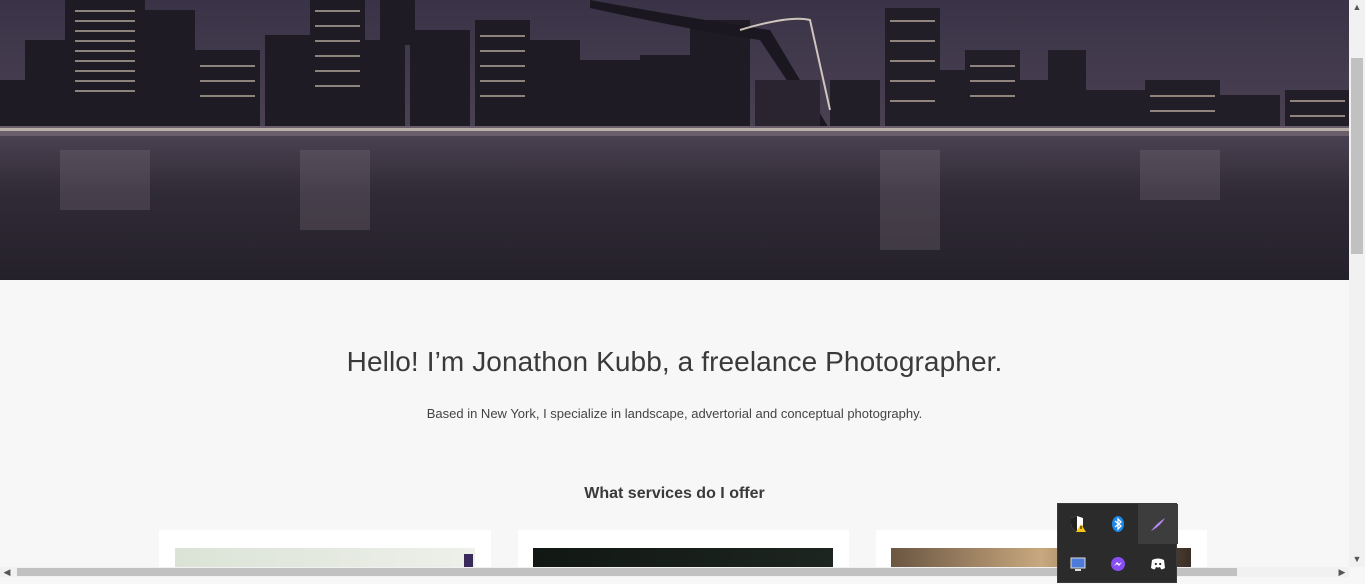  What do you see at coordinates (674, 493) in the screenshot?
I see `services-heading: What services do I offer` at bounding box center [674, 493].